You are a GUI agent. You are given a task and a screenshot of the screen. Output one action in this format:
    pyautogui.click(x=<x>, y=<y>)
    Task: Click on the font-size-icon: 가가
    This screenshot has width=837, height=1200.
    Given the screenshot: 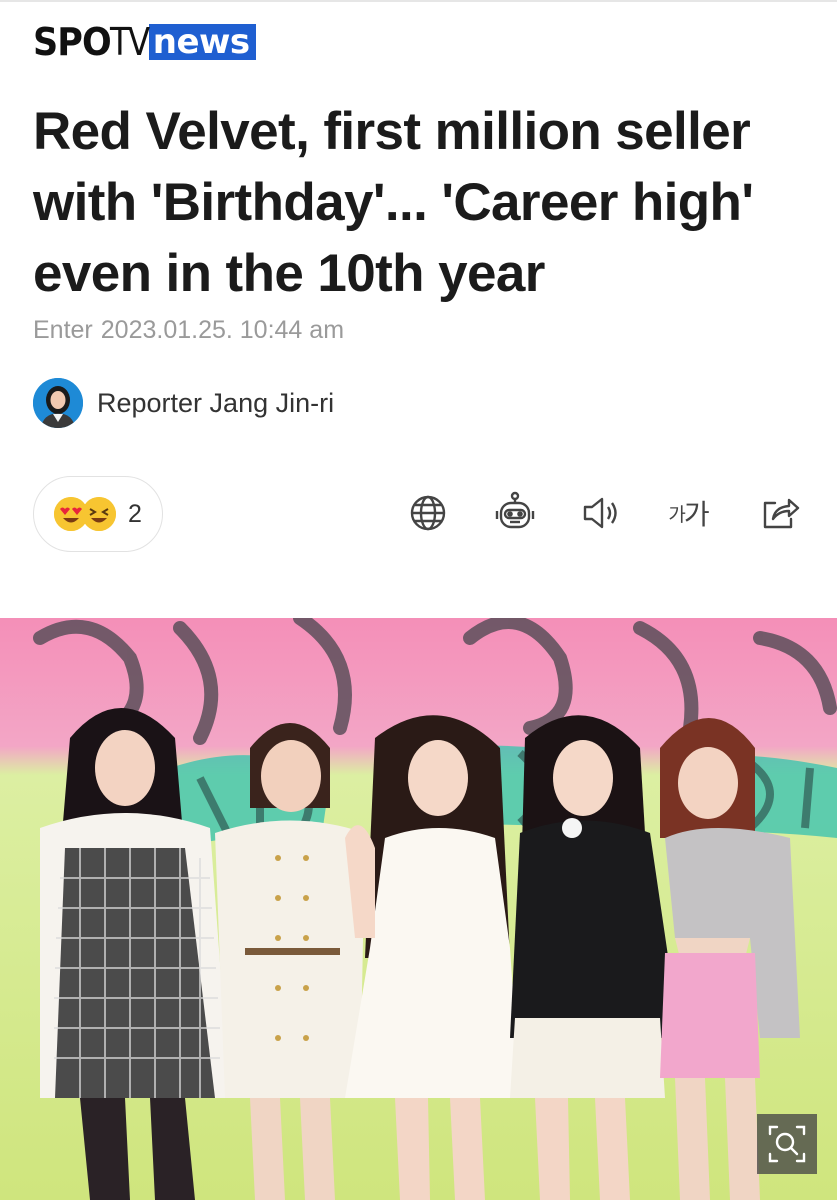 What is the action you would take?
    pyautogui.click(x=688, y=513)
    